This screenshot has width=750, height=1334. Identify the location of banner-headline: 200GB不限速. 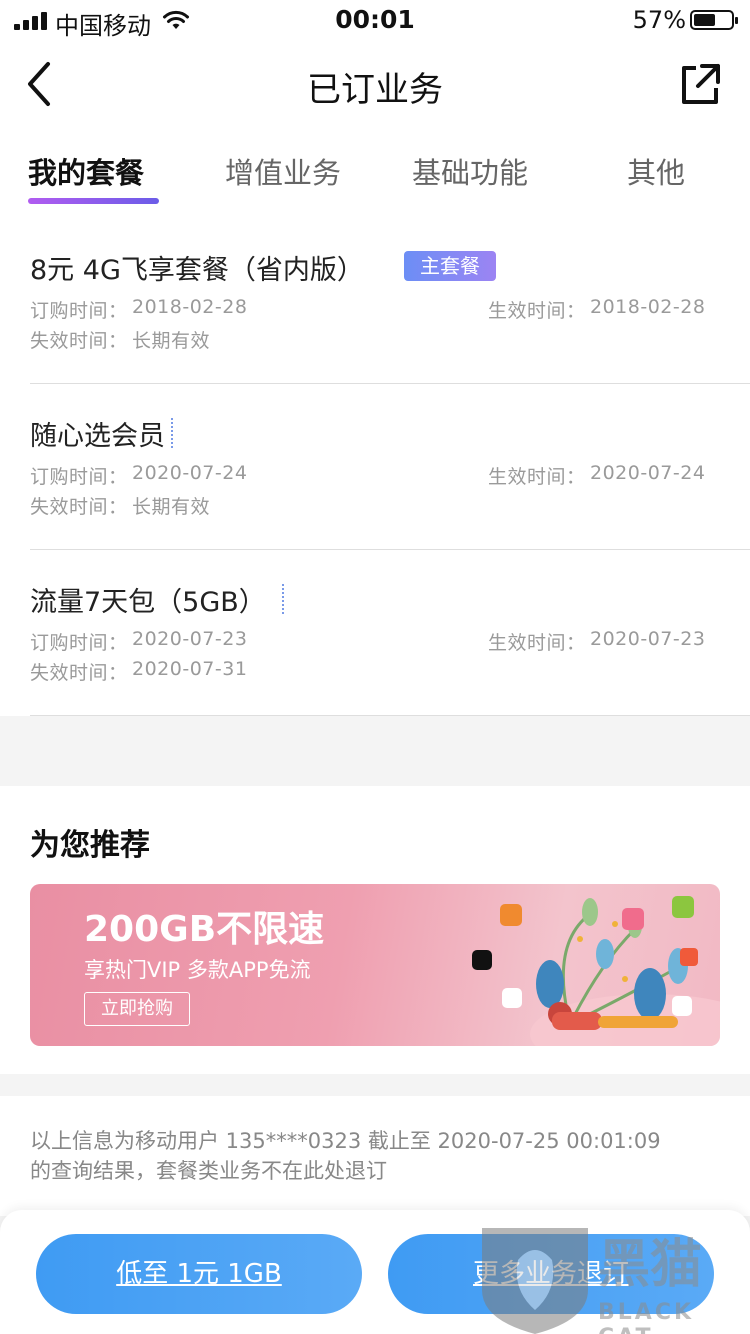
(204, 929).